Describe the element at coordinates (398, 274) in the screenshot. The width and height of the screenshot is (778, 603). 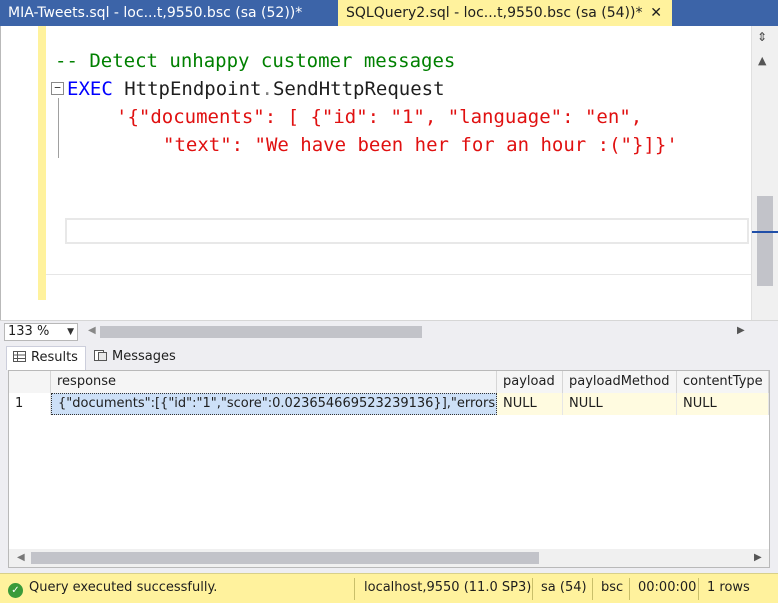
I see `editor-end-line` at that location.